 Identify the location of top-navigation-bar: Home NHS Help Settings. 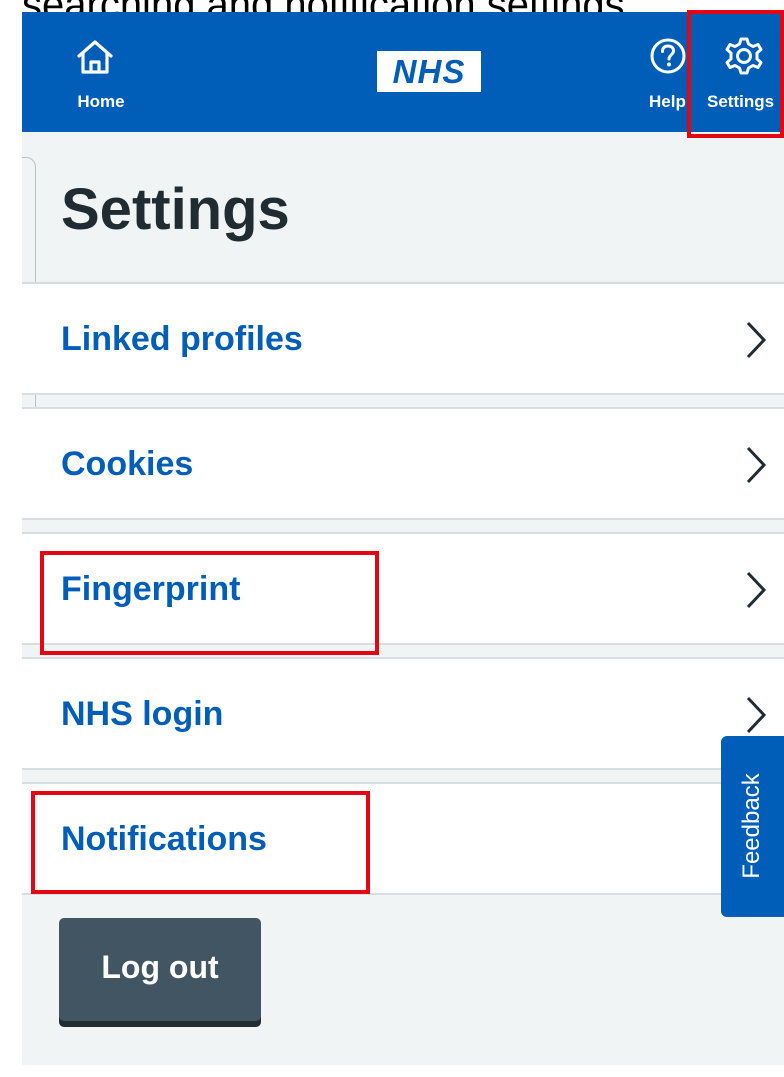
(403, 72).